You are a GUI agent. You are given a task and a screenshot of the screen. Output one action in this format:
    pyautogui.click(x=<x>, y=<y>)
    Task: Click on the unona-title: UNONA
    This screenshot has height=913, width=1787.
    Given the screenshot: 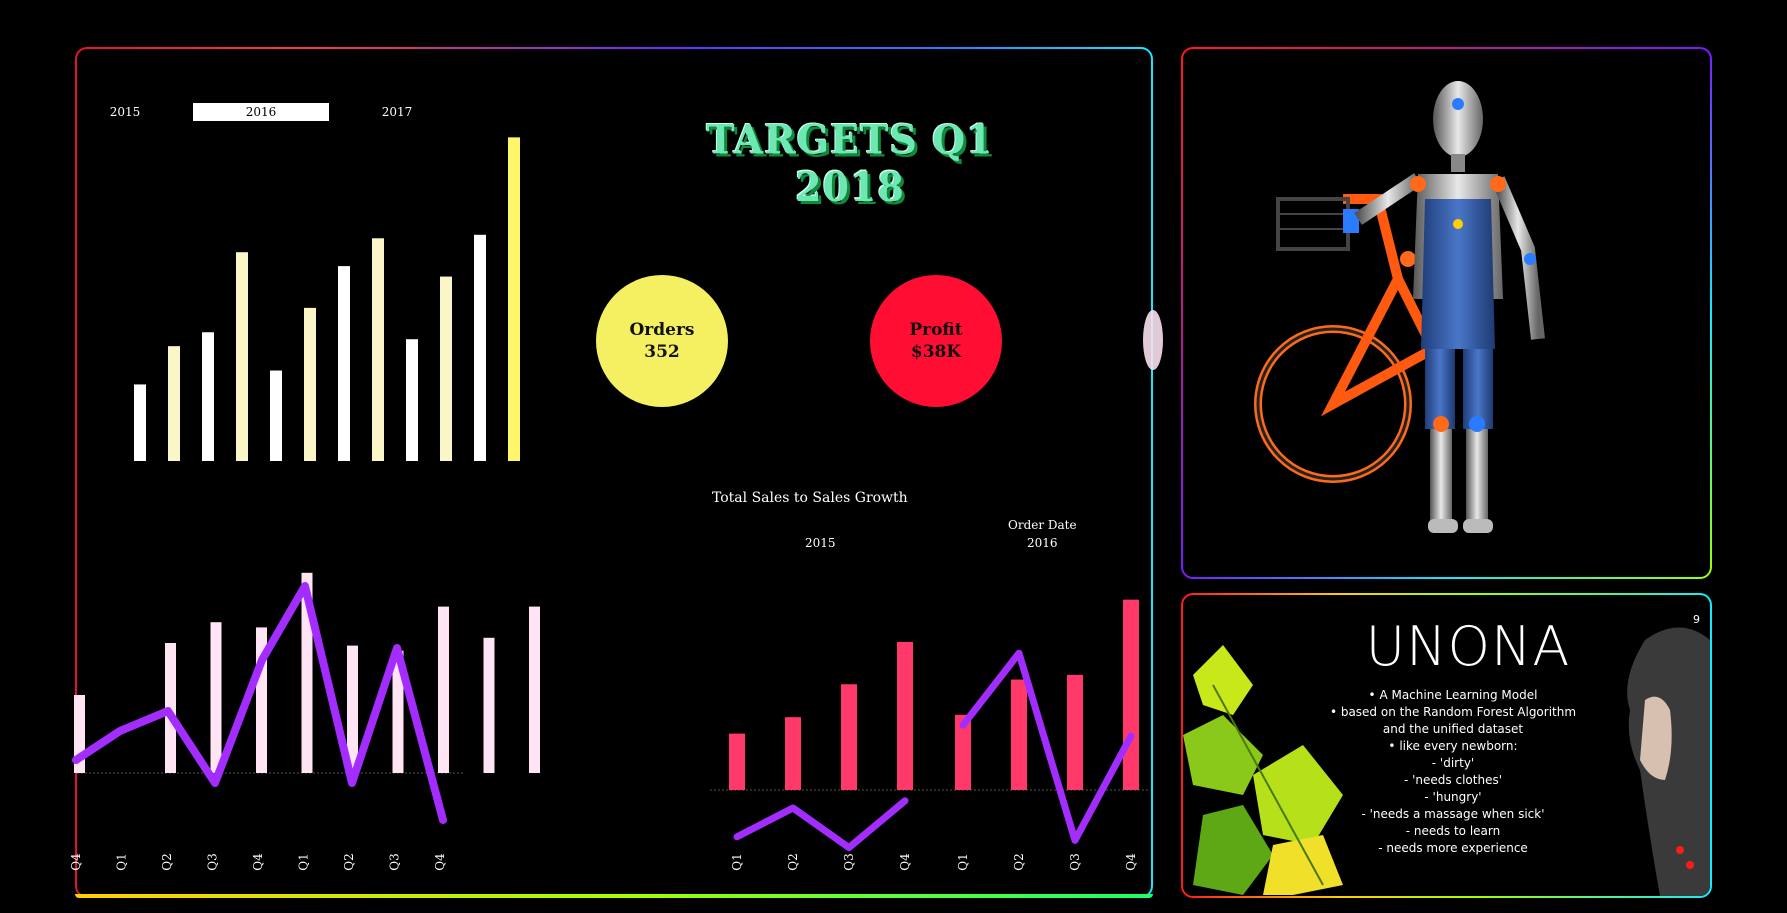 What is the action you would take?
    pyautogui.click(x=1468, y=646)
    